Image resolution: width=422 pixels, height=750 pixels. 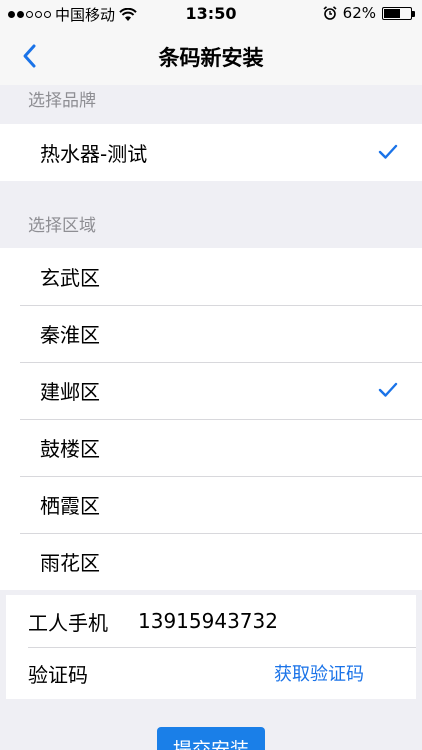 What do you see at coordinates (211, 14) in the screenshot?
I see `status-bar: 中国移动 13:50 62%` at bounding box center [211, 14].